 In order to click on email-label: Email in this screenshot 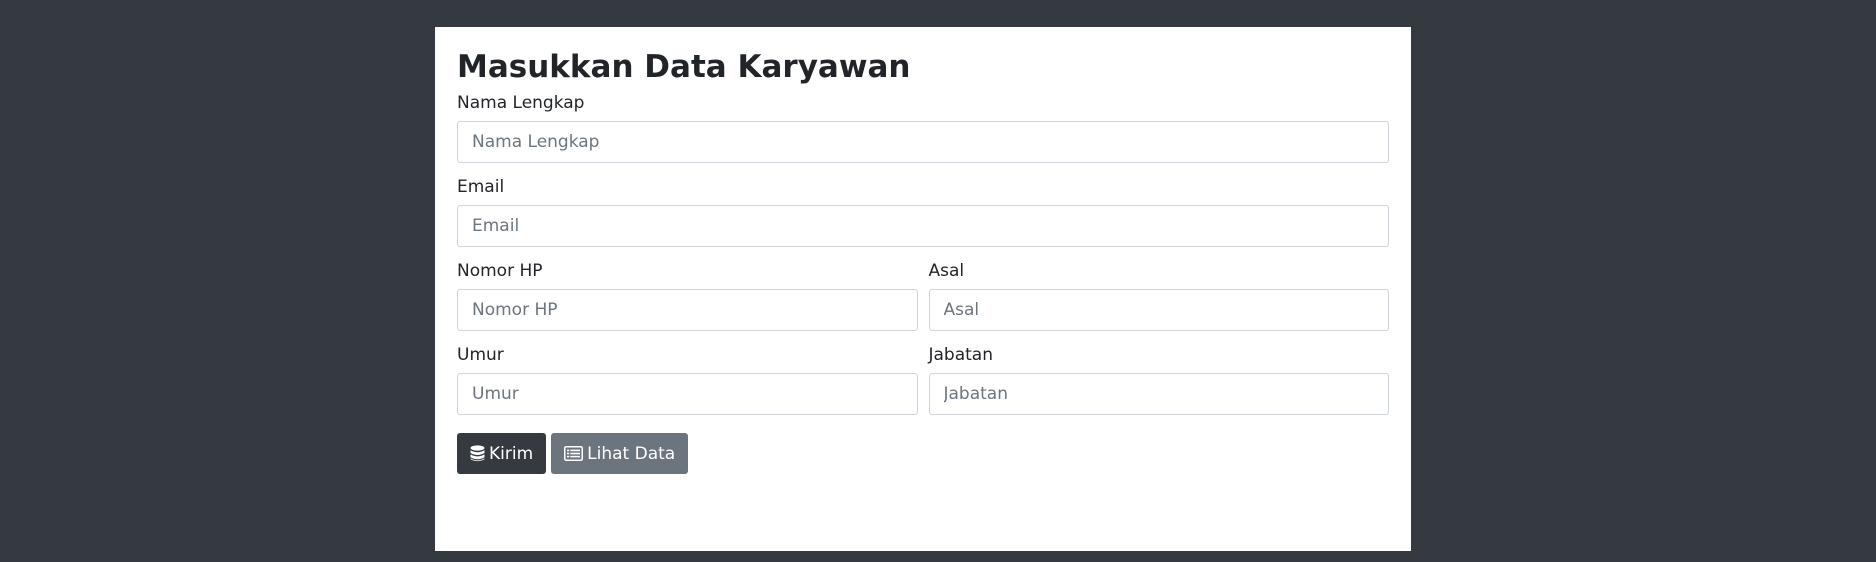, I will do `click(481, 187)`.